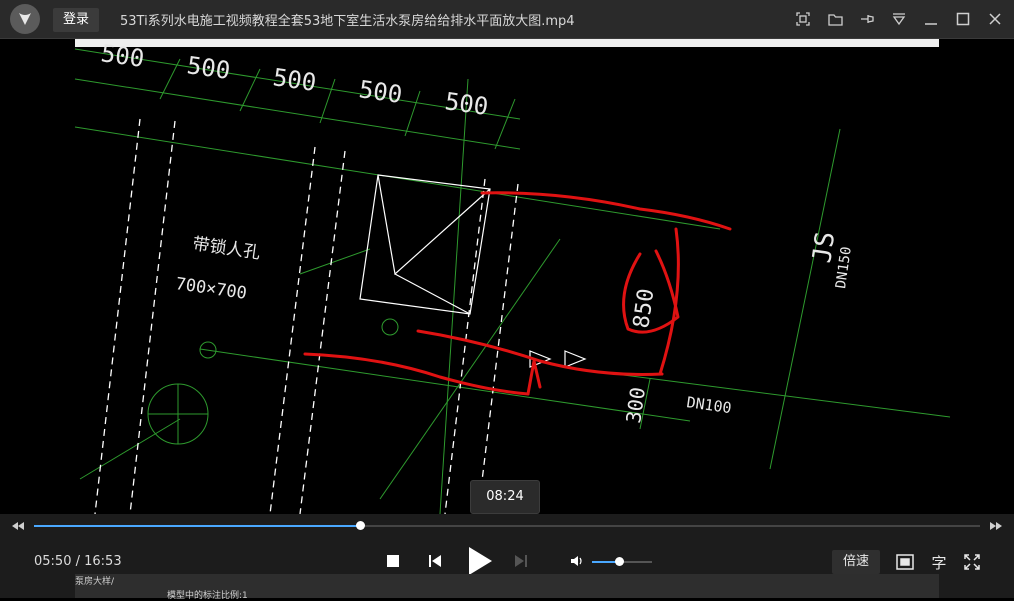  I want to click on volume-handle, so click(619, 561).